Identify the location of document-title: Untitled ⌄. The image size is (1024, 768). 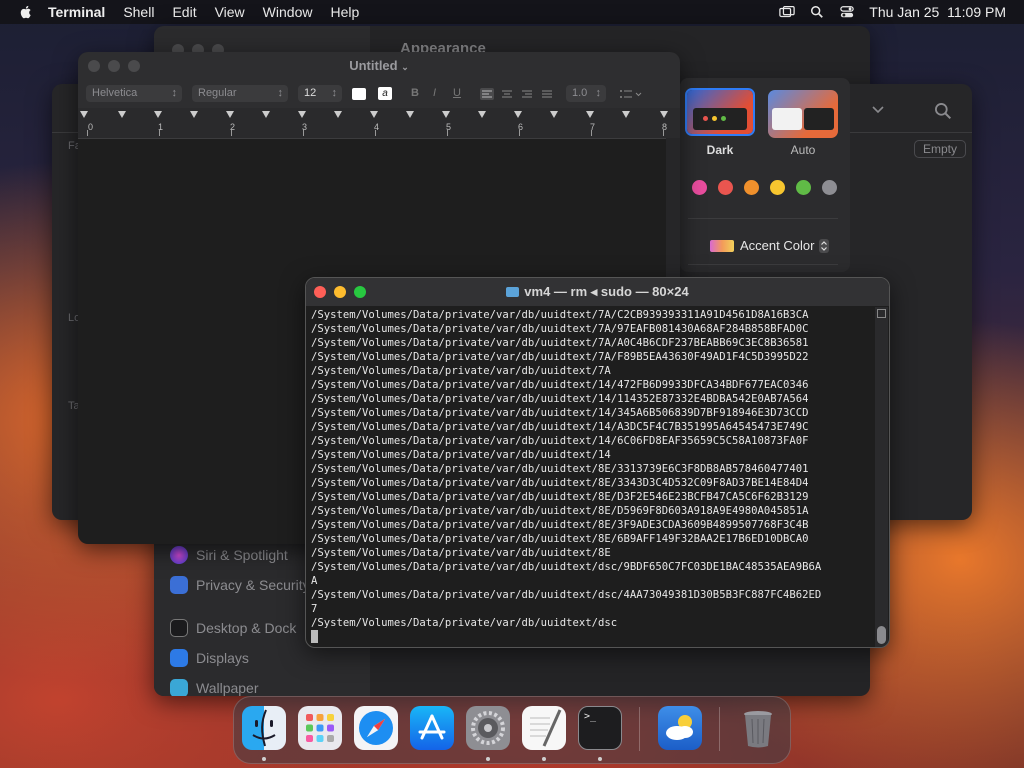
(379, 65).